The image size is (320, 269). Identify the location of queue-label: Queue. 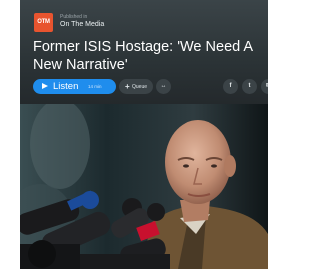
(140, 87).